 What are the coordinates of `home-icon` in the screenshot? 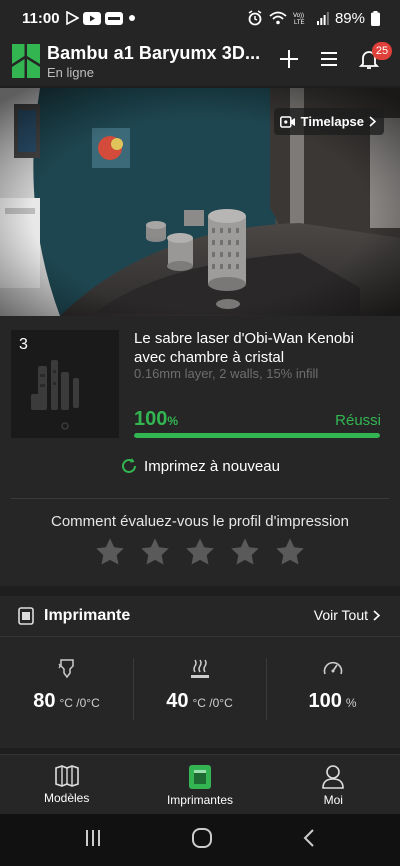 It's located at (201, 837).